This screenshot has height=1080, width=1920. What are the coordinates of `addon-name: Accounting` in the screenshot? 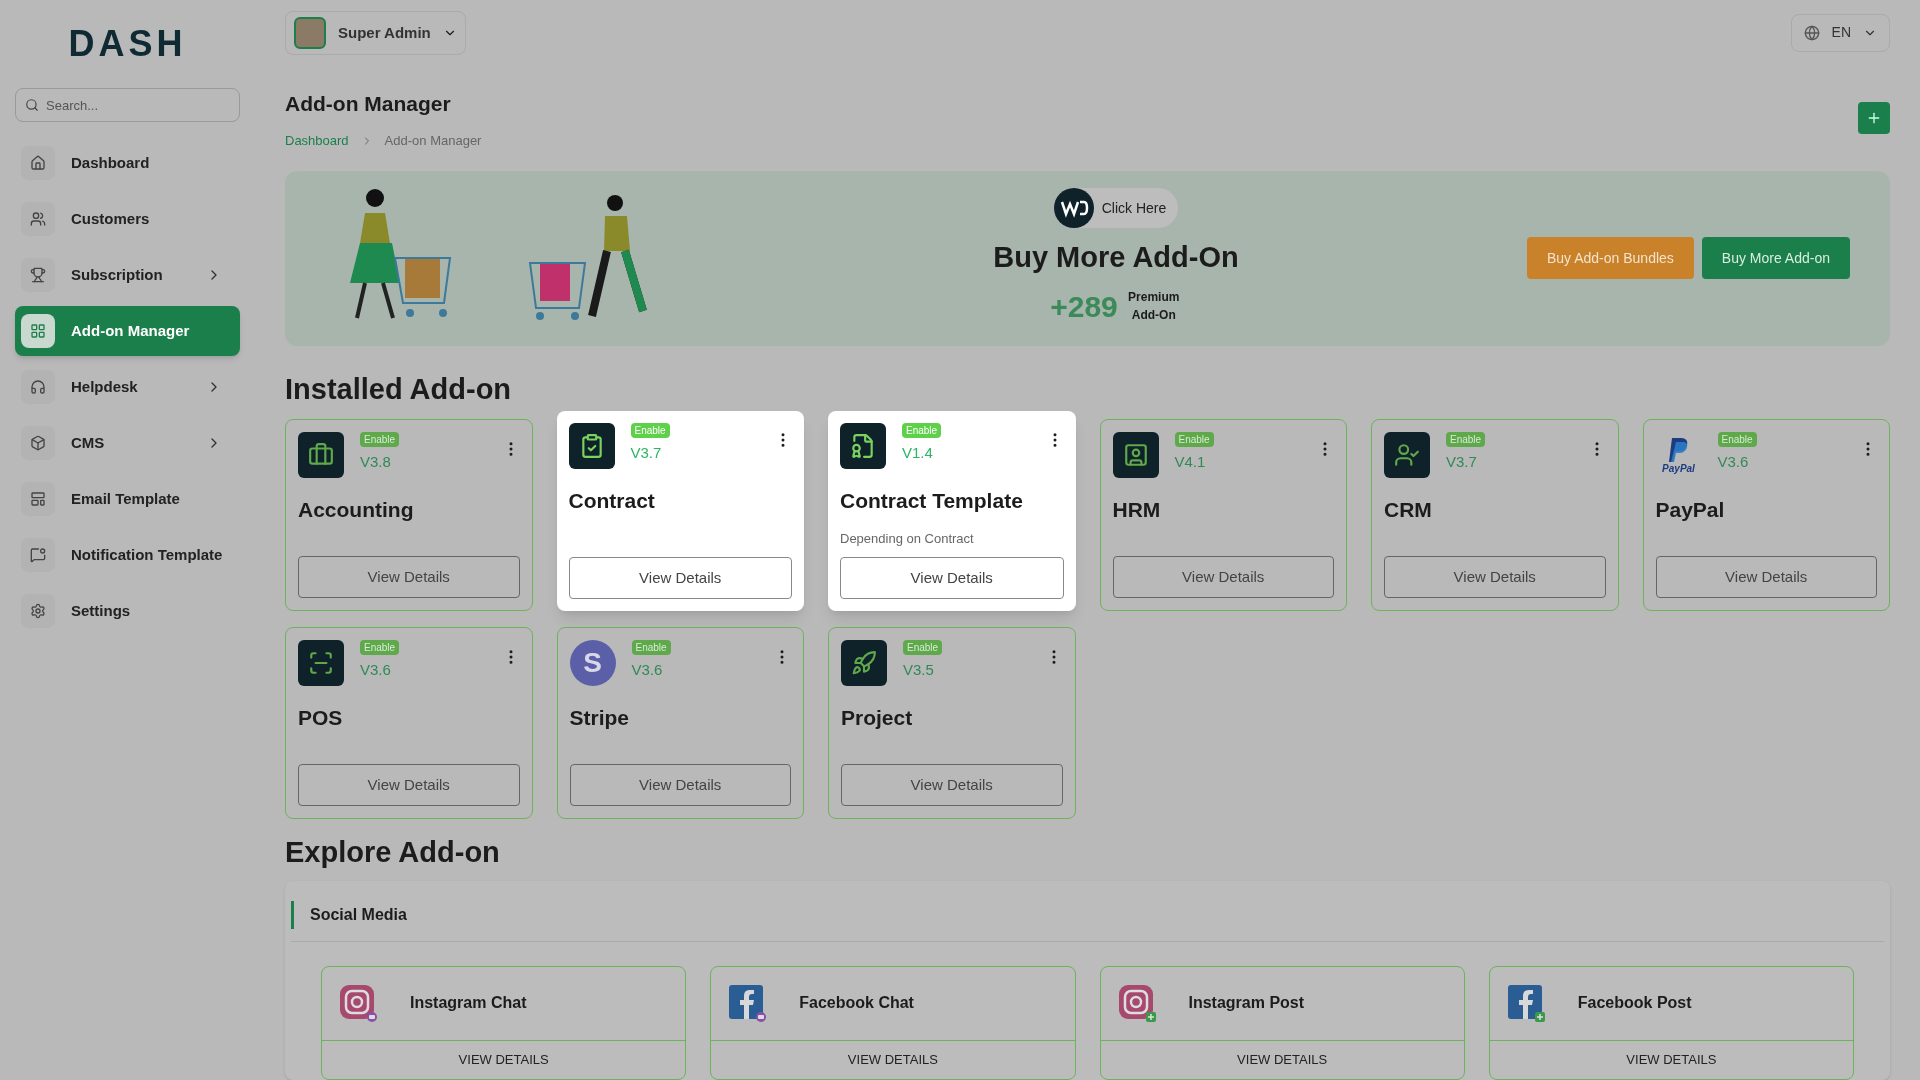 It's located at (356, 510).